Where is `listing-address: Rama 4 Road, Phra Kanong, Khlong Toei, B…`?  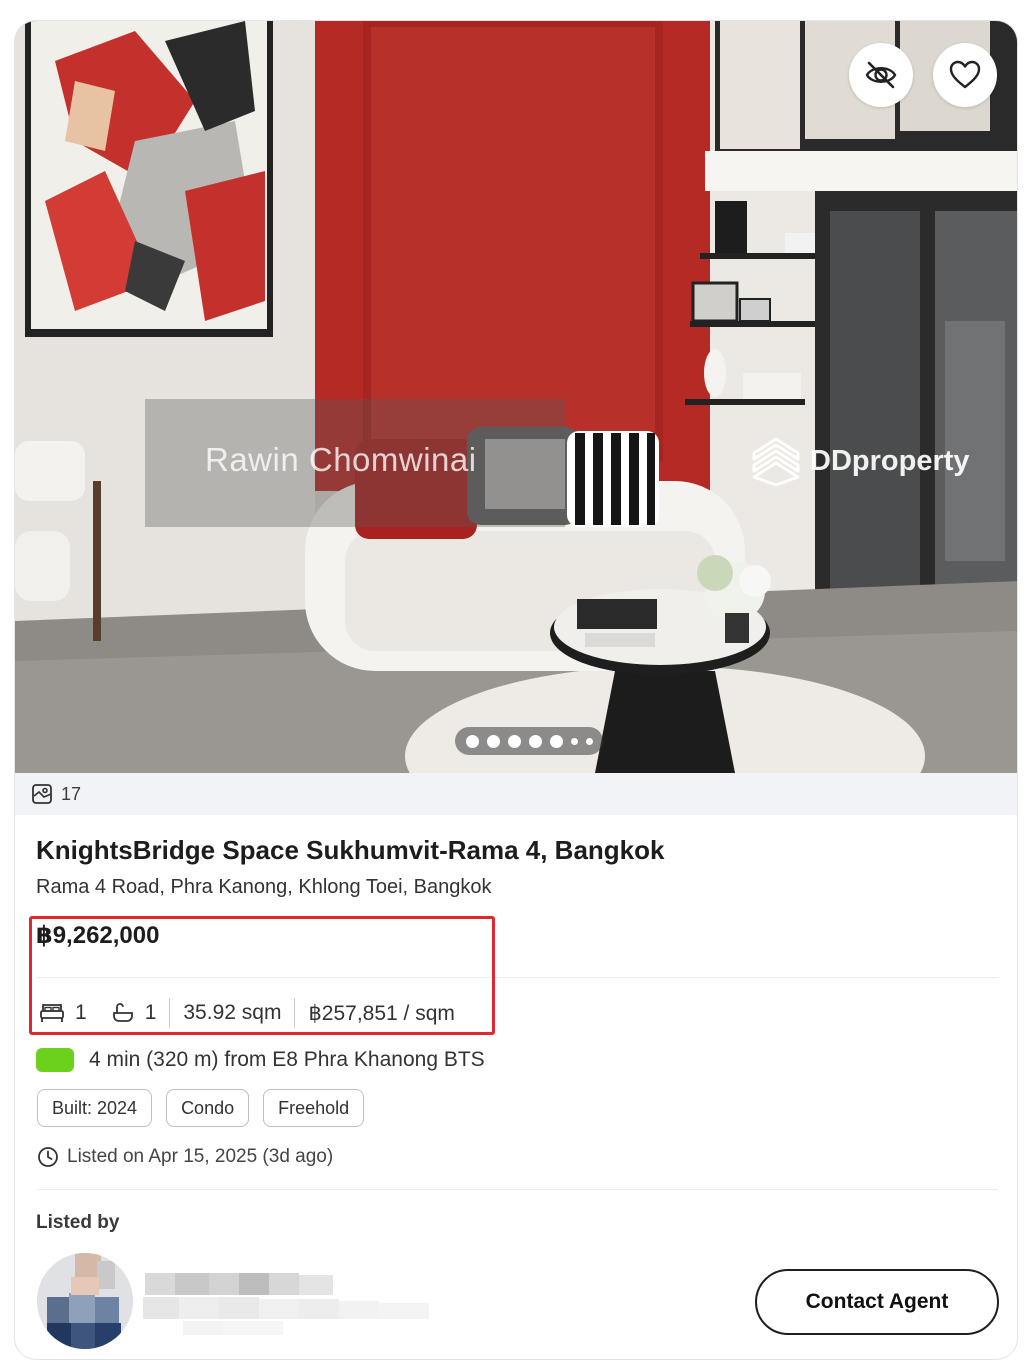
listing-address: Rama 4 Road, Phra Kanong, Khlong Toei, B… is located at coordinates (264, 887).